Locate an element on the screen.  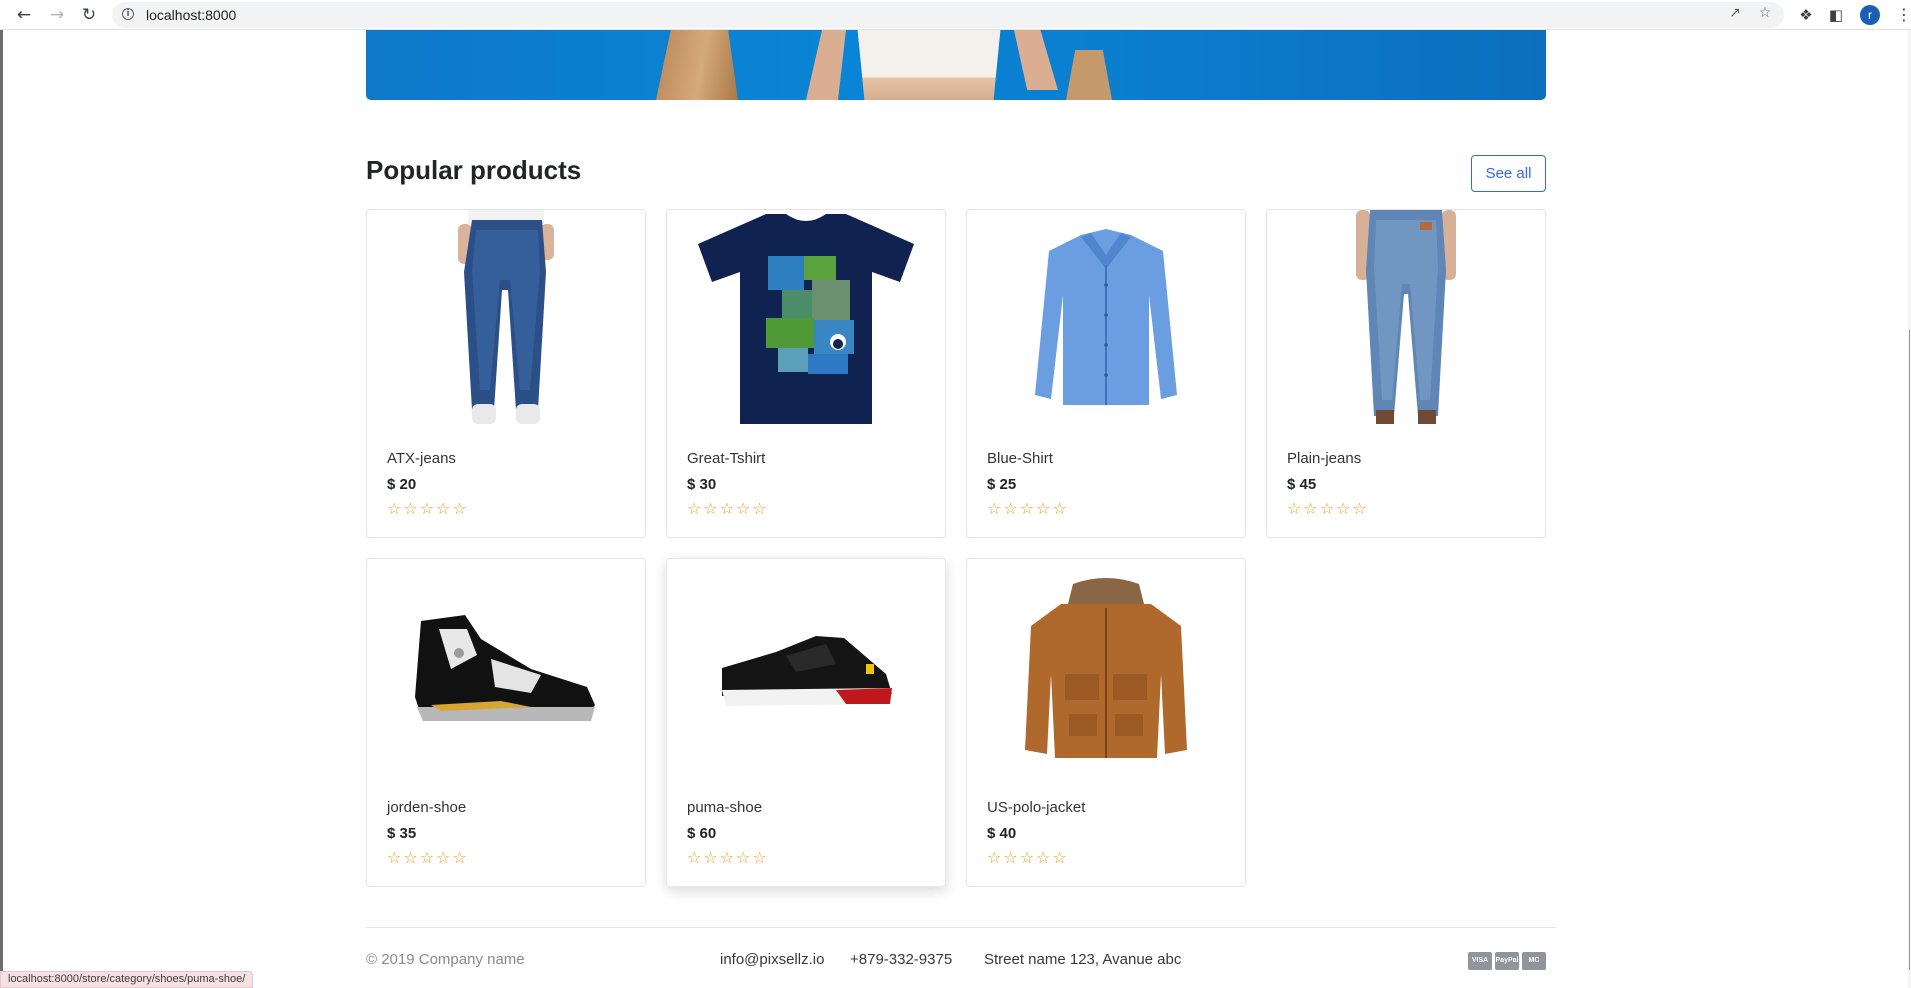
back-arrow-icon: ← is located at coordinates (24, 15).